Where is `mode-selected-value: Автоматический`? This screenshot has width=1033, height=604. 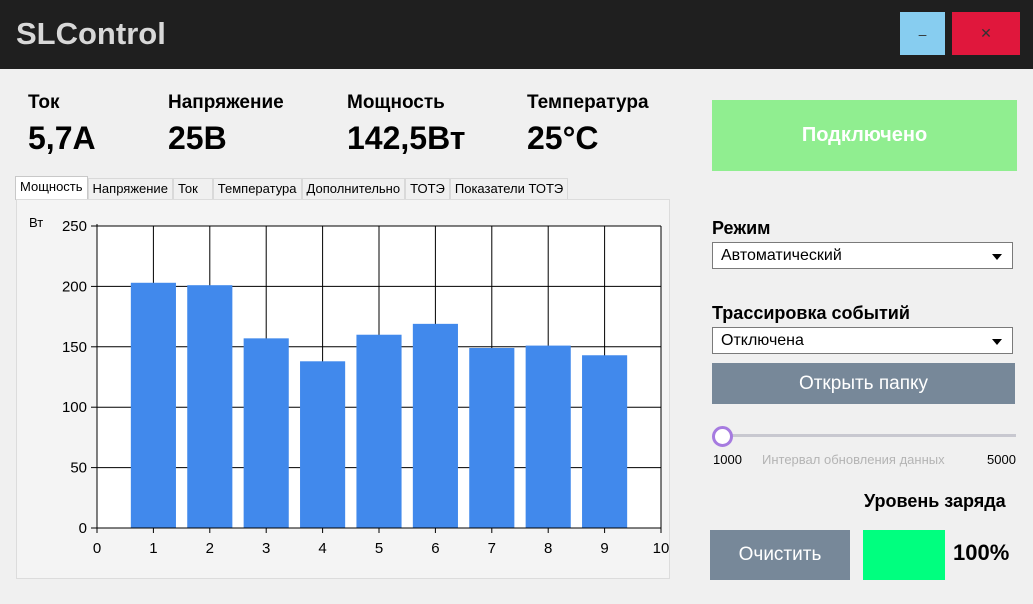
mode-selected-value: Автоматический is located at coordinates (781, 255).